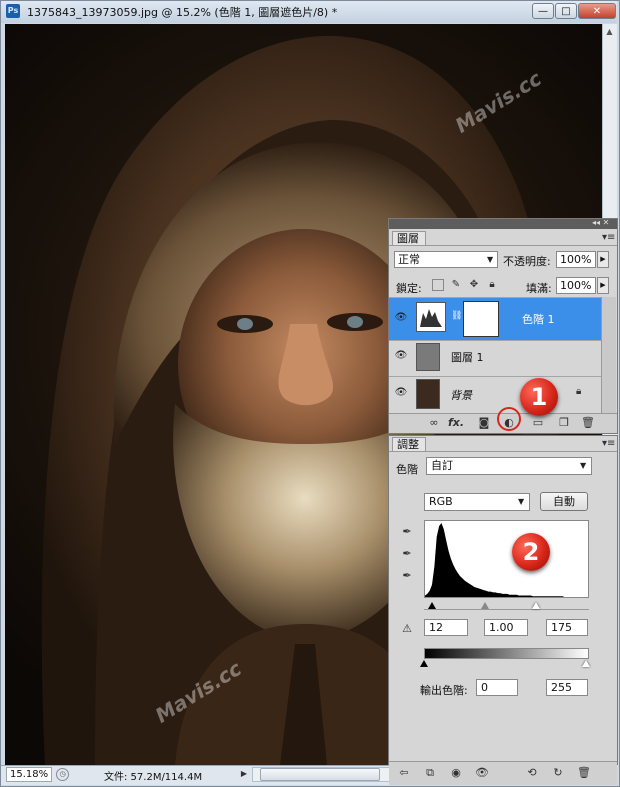 This screenshot has width=620, height=787. What do you see at coordinates (506, 627) in the screenshot?
I see `input-gray-field: 1.00` at bounding box center [506, 627].